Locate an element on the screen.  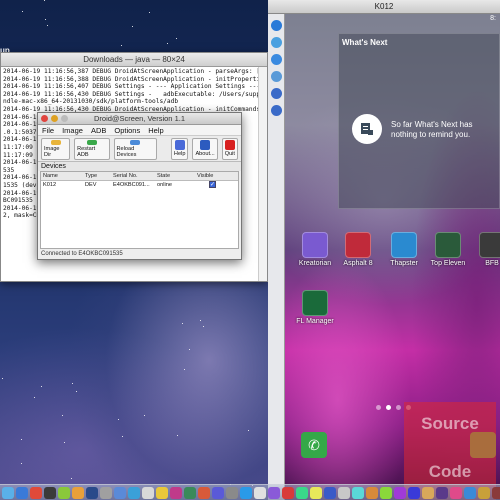
minimize-window-icon is located at coordinates (54, 118).